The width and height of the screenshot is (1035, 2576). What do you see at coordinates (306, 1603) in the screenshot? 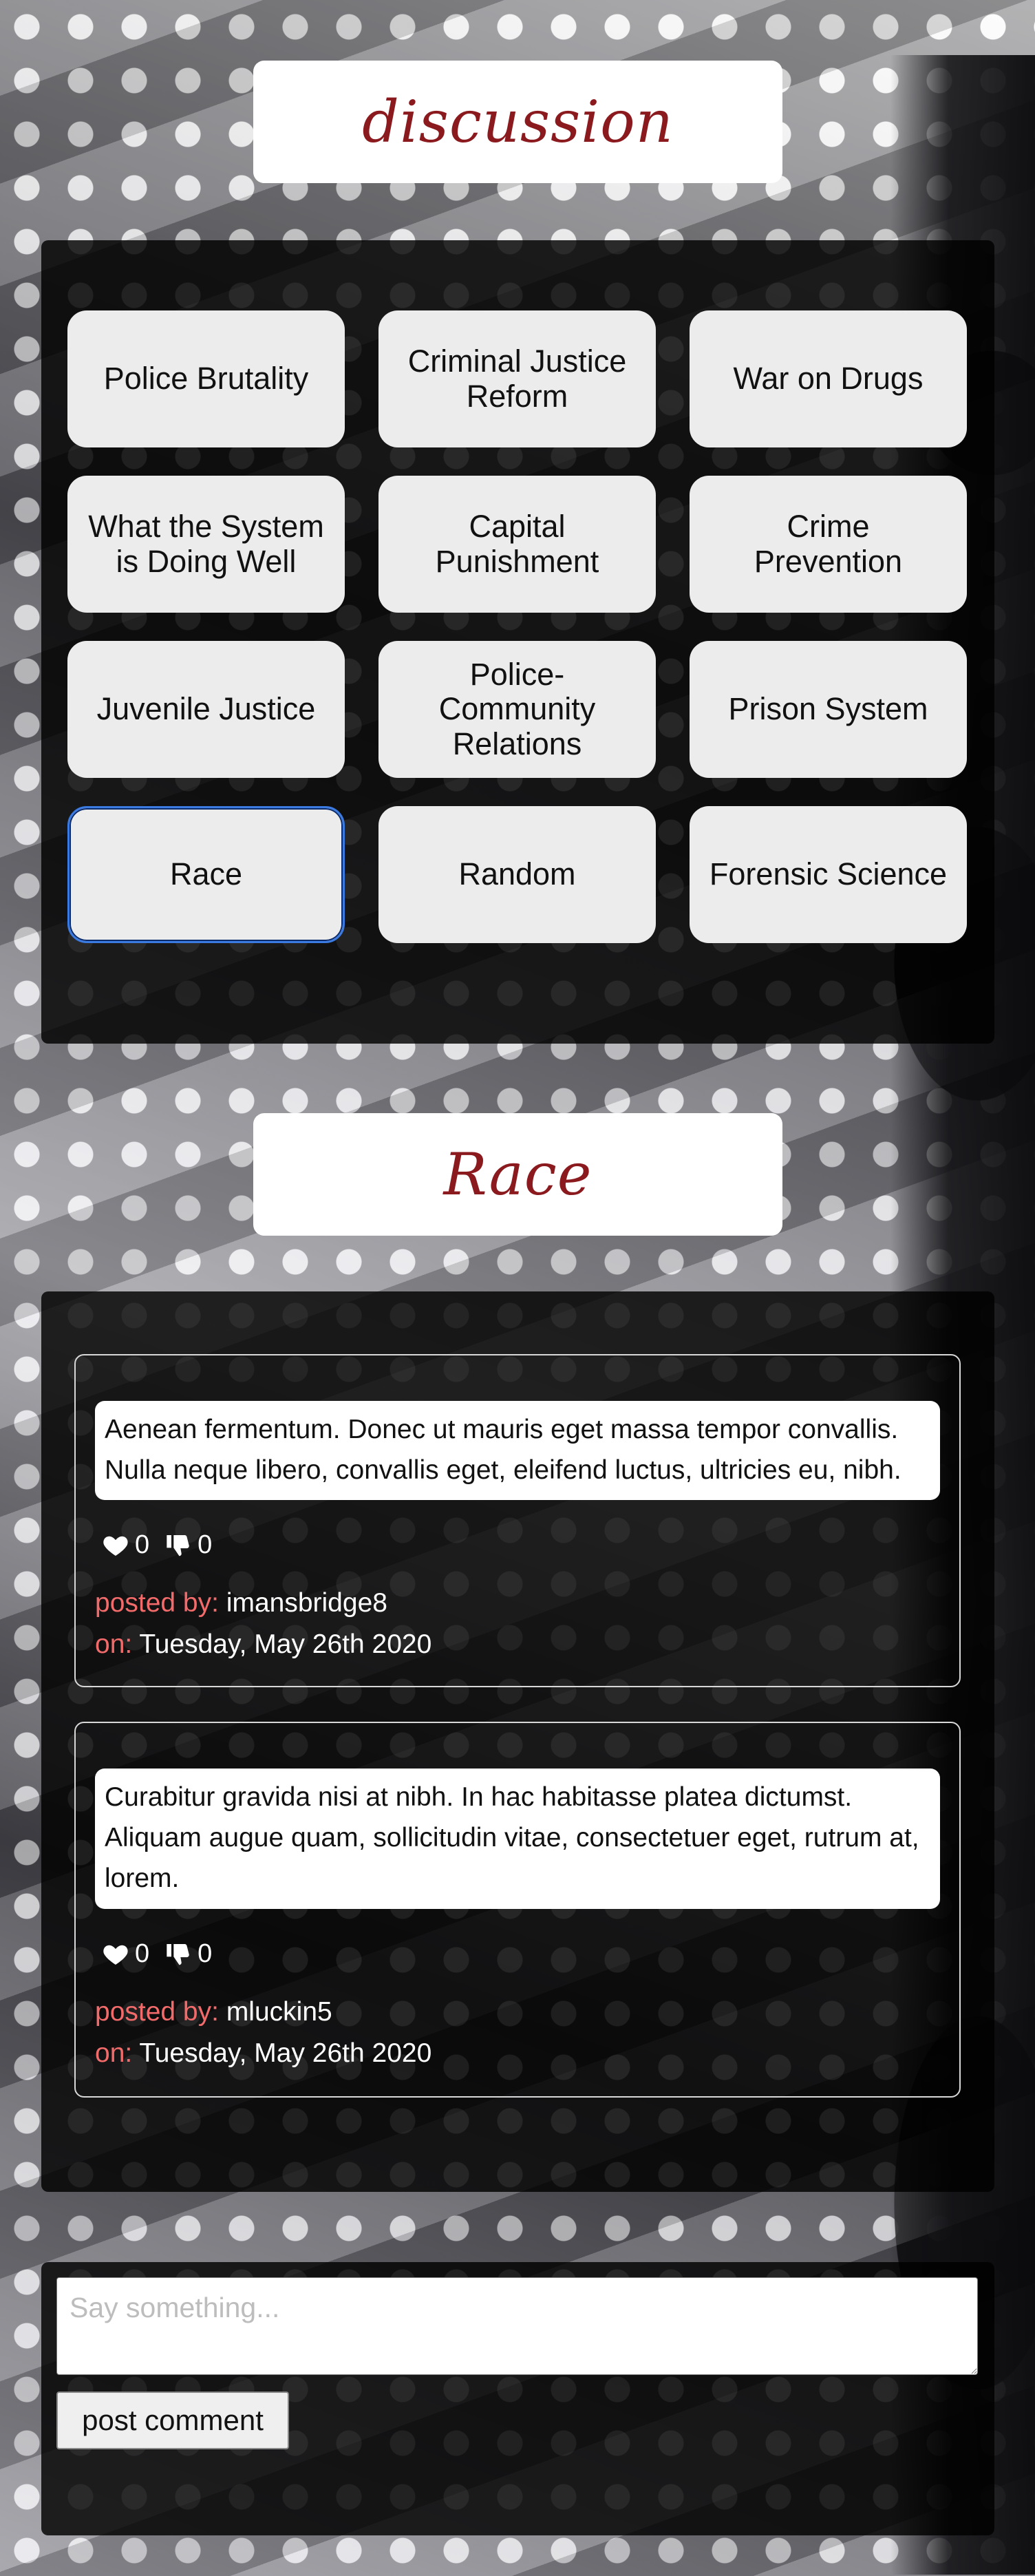
I see `comment-author: imansbridge8` at bounding box center [306, 1603].